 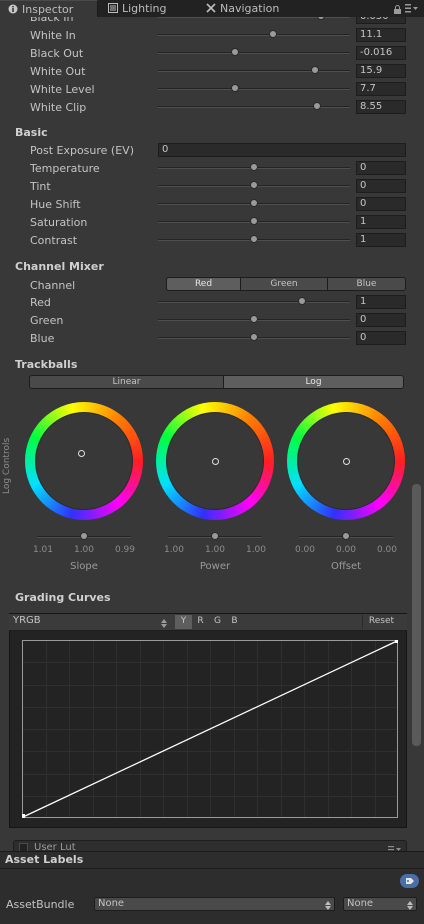 What do you see at coordinates (84, 461) in the screenshot?
I see `wheel-center` at bounding box center [84, 461].